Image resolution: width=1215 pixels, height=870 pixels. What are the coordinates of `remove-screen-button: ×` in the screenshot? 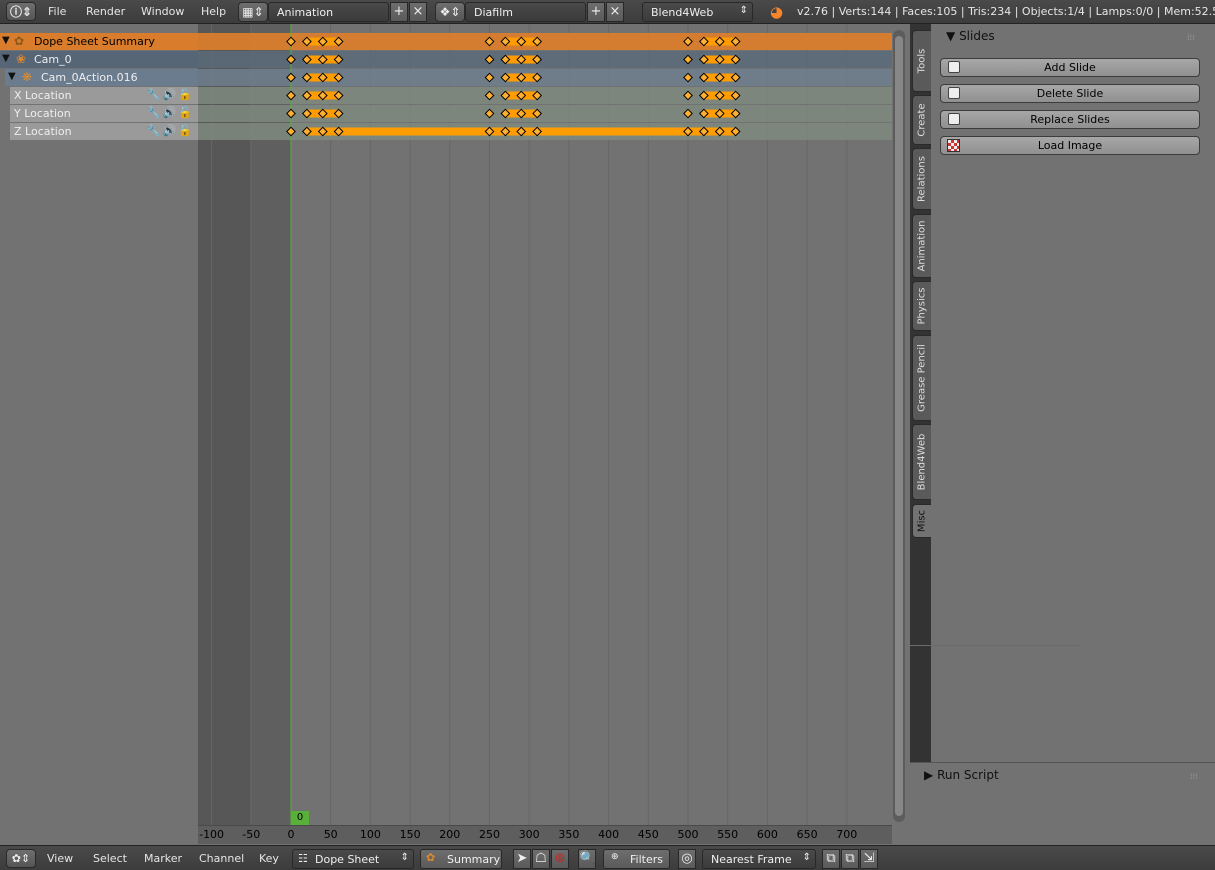 It's located at (418, 12).